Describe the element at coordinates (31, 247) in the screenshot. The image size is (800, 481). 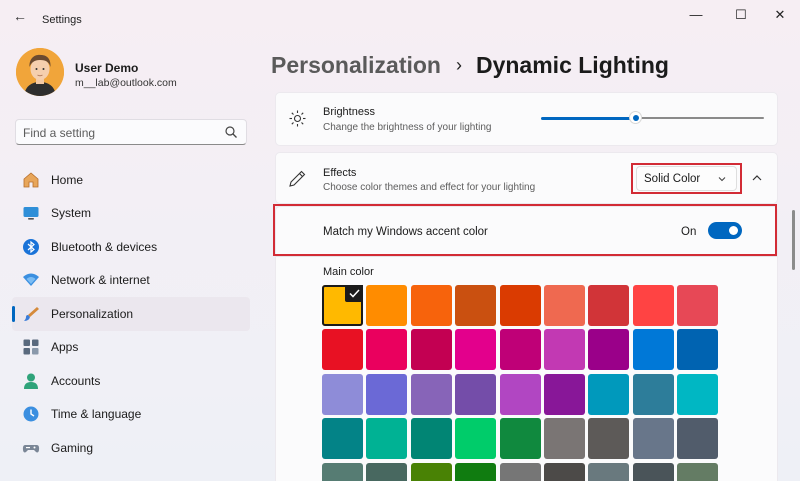
I see `bluetooth-icon` at that location.